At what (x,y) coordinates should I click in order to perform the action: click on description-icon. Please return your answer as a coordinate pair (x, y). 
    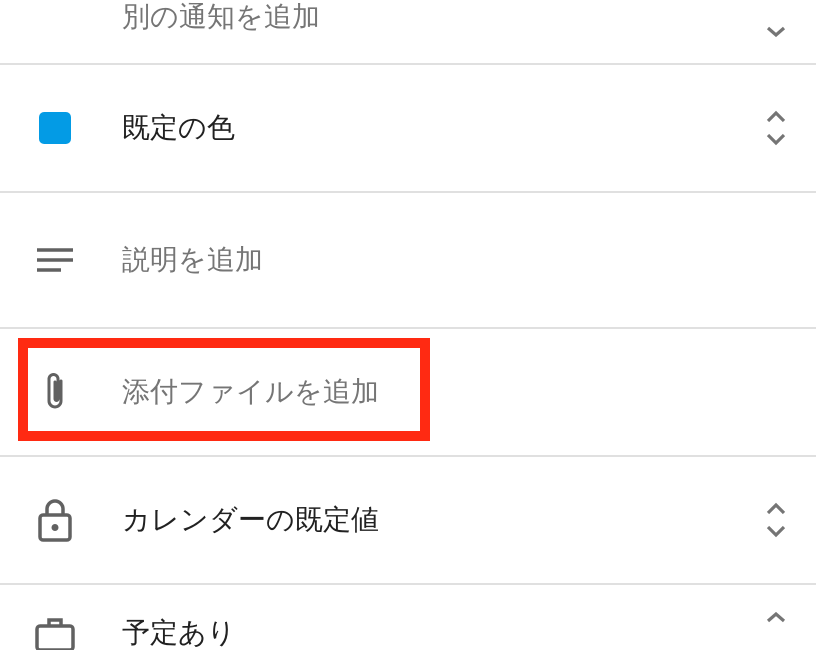
    Looking at the image, I should click on (55, 260).